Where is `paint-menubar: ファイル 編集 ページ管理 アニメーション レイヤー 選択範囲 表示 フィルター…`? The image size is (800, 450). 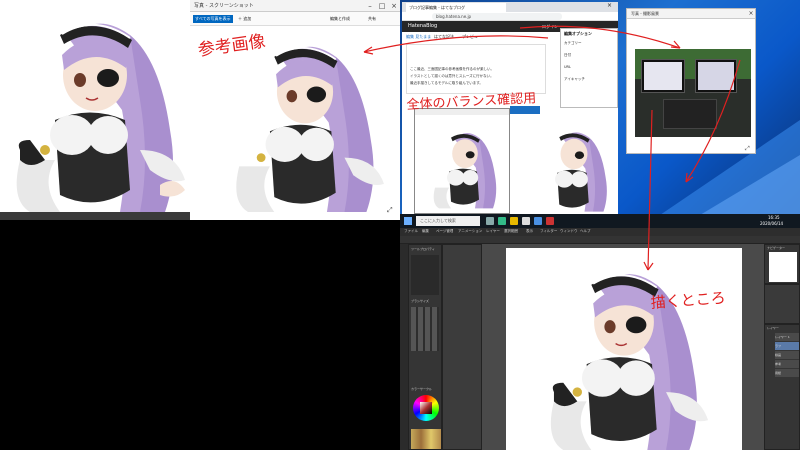 paint-menubar: ファイル 編集 ページ管理 アニメーション レイヤー 選択範囲 表示 フィルター… is located at coordinates (600, 232).